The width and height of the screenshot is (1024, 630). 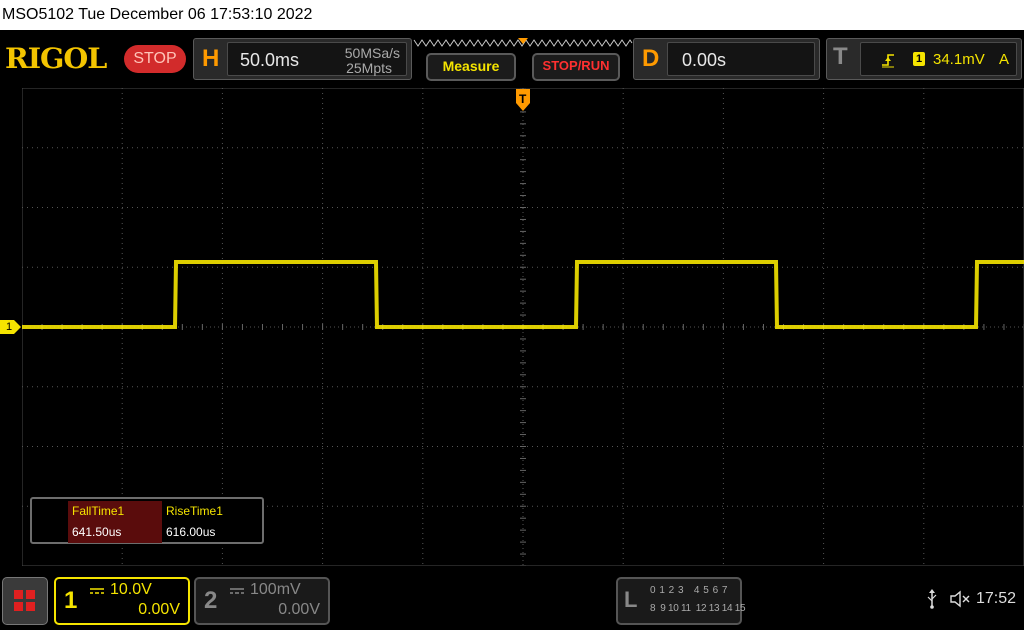 What do you see at coordinates (262, 601) in the screenshot?
I see `channel2-panel: 2 100mV 0.00V` at bounding box center [262, 601].